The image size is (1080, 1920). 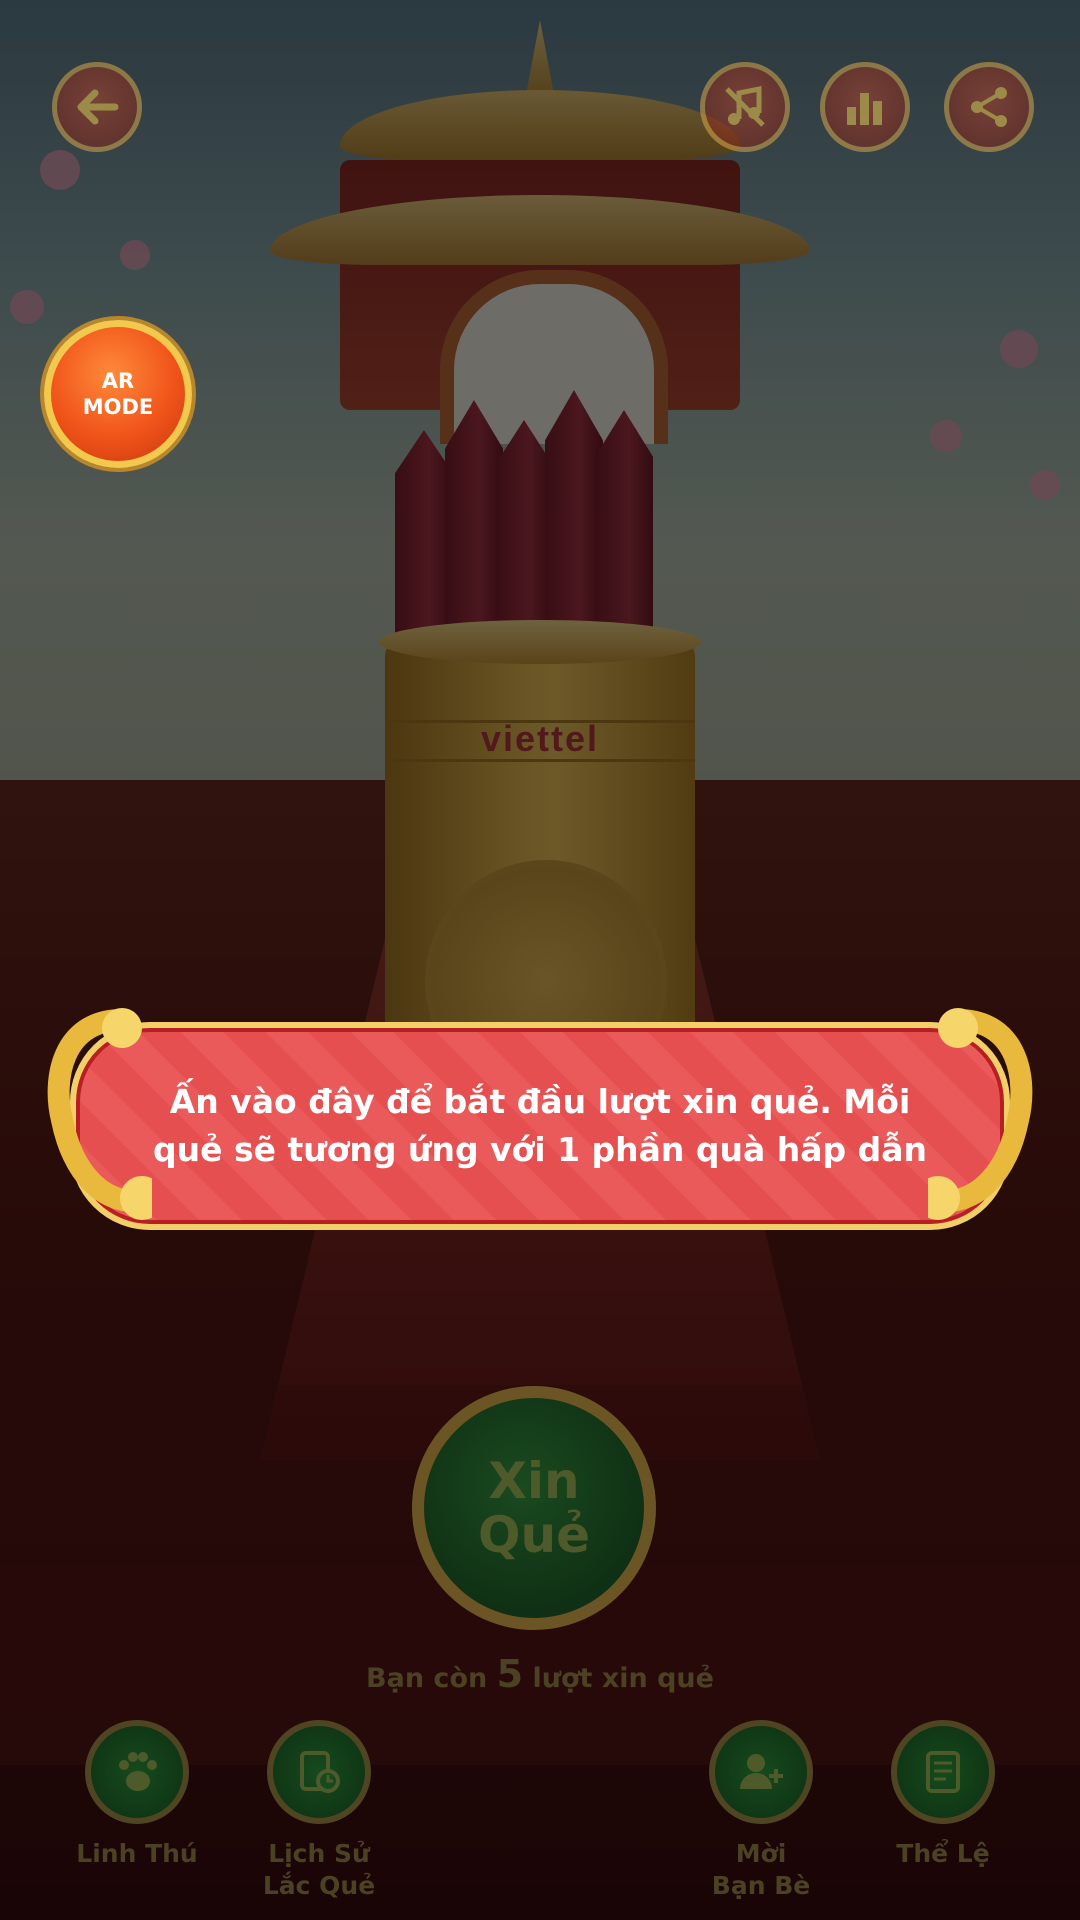 I want to click on nav-label: Mời Bạn Bè, so click(x=761, y=1869).